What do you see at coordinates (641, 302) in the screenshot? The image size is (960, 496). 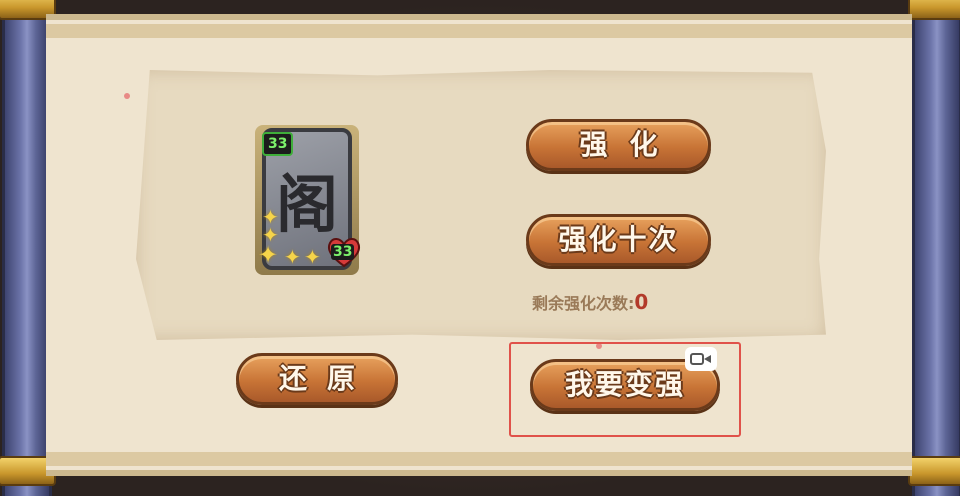 I see `remaining-value: 0` at bounding box center [641, 302].